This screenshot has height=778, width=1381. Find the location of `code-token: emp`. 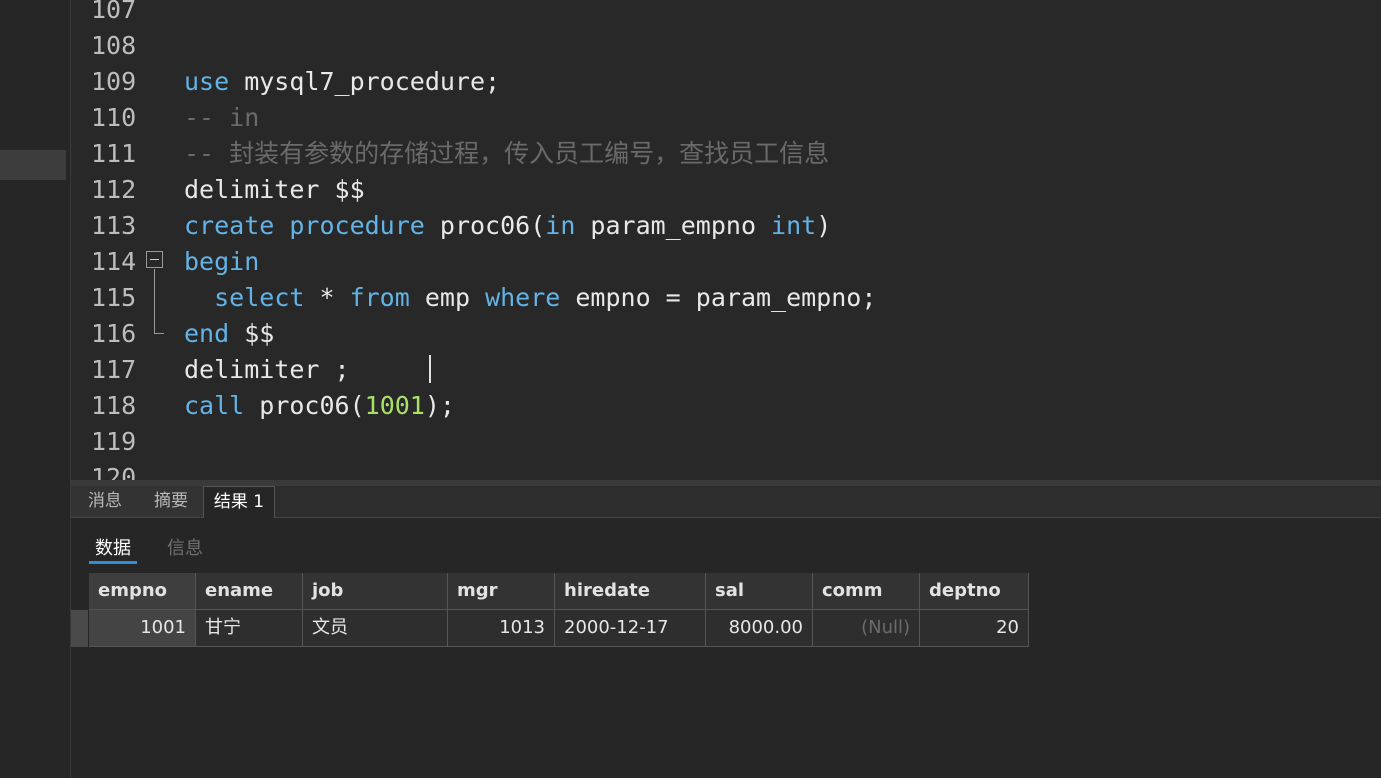

code-token: emp is located at coordinates (447, 297).